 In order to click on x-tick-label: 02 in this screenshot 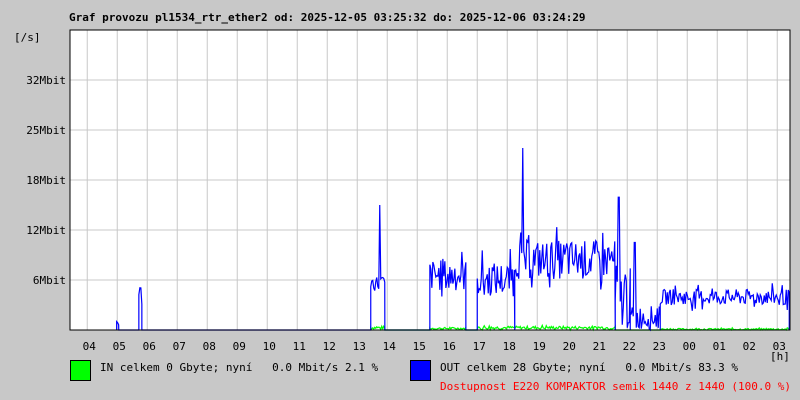, I will do `click(749, 346)`.